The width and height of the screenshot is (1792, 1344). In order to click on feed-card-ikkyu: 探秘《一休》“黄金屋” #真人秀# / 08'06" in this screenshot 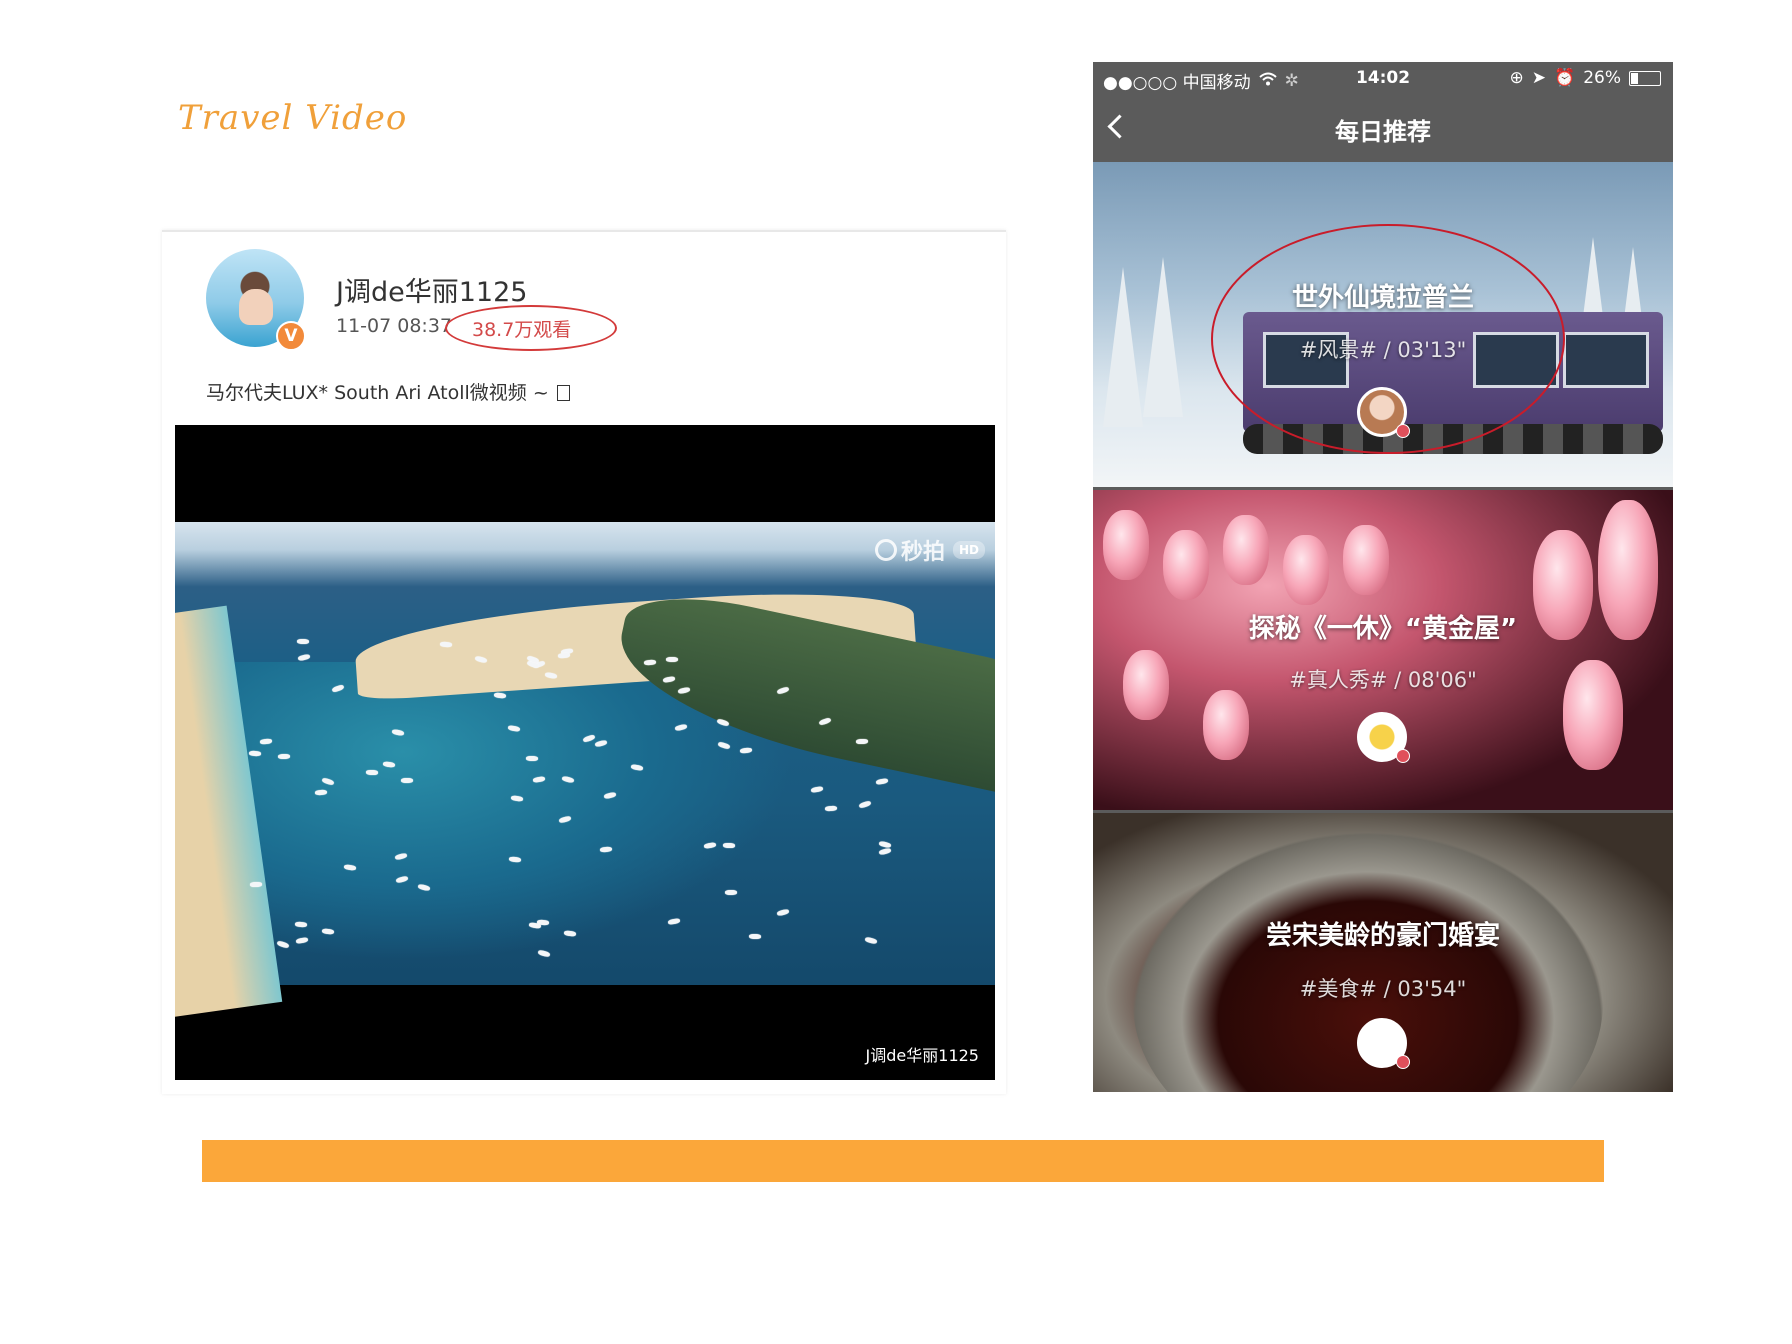, I will do `click(1383, 650)`.